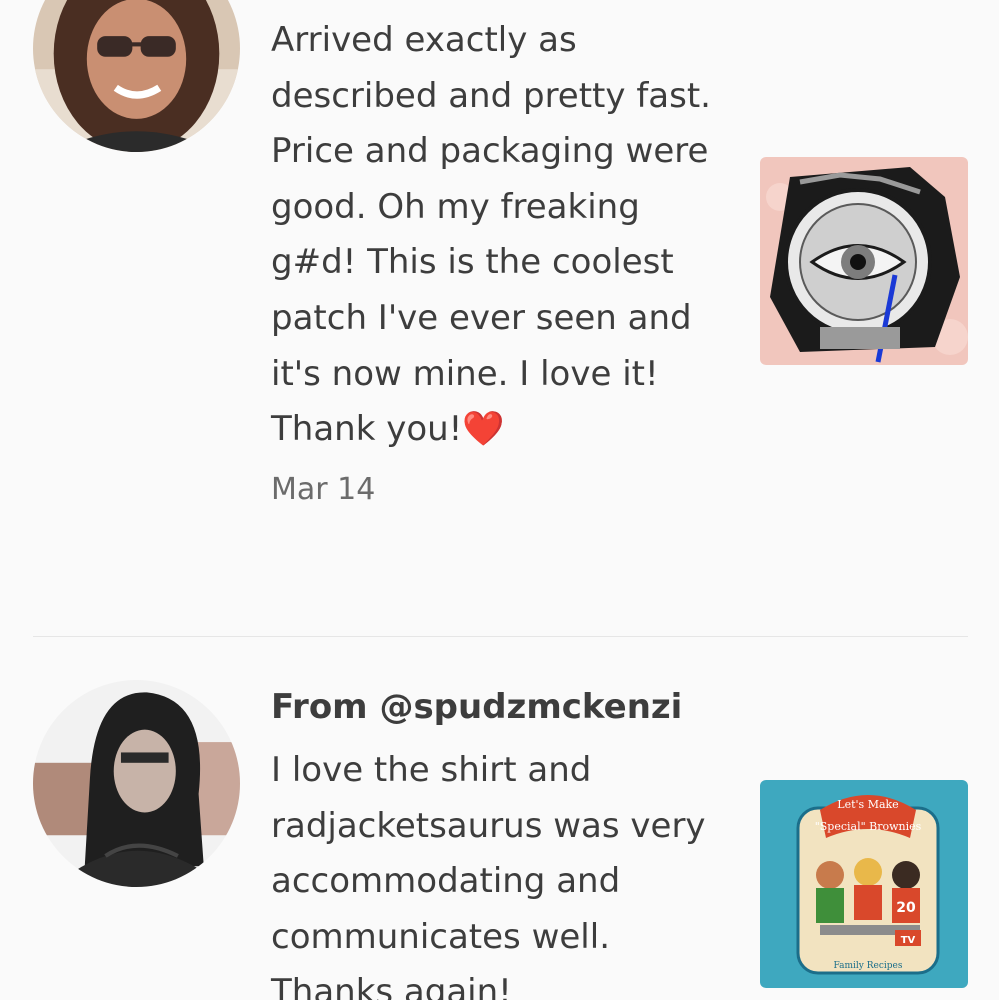 Image resolution: width=999 pixels, height=1000 pixels. What do you see at coordinates (868, 826) in the screenshot?
I see `thumb-subheading: "Special" Brownies` at bounding box center [868, 826].